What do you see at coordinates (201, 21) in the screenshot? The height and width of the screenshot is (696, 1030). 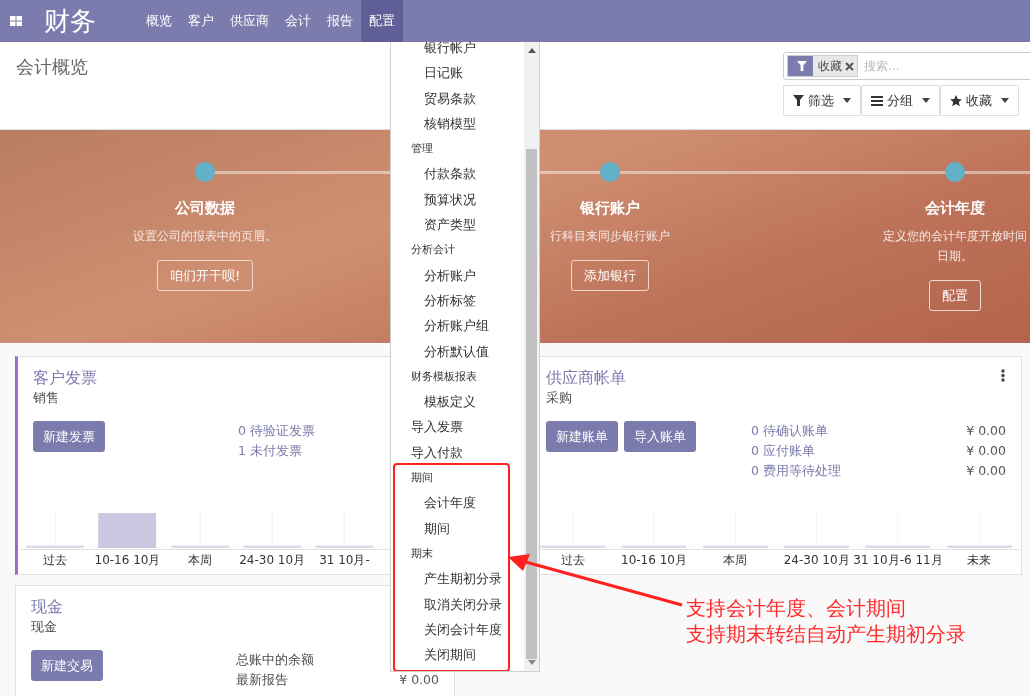 I see `nav-menu-item: 客户` at bounding box center [201, 21].